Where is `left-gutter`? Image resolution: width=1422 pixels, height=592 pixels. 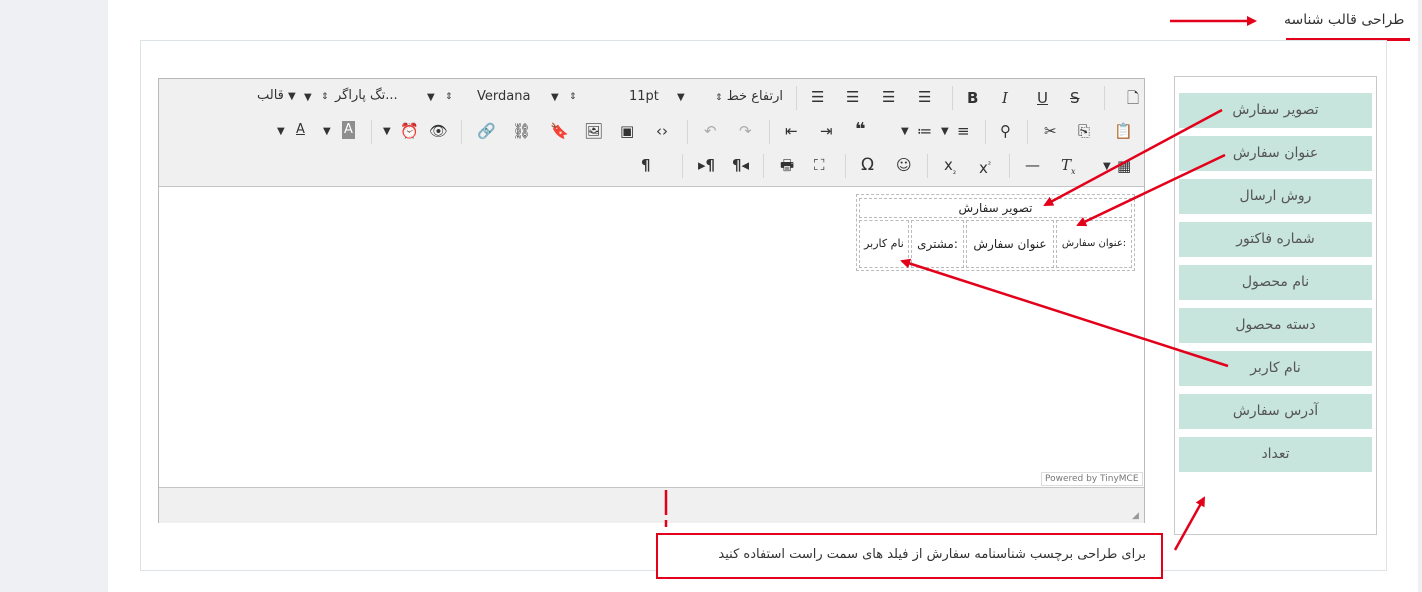 left-gutter is located at coordinates (54, 296).